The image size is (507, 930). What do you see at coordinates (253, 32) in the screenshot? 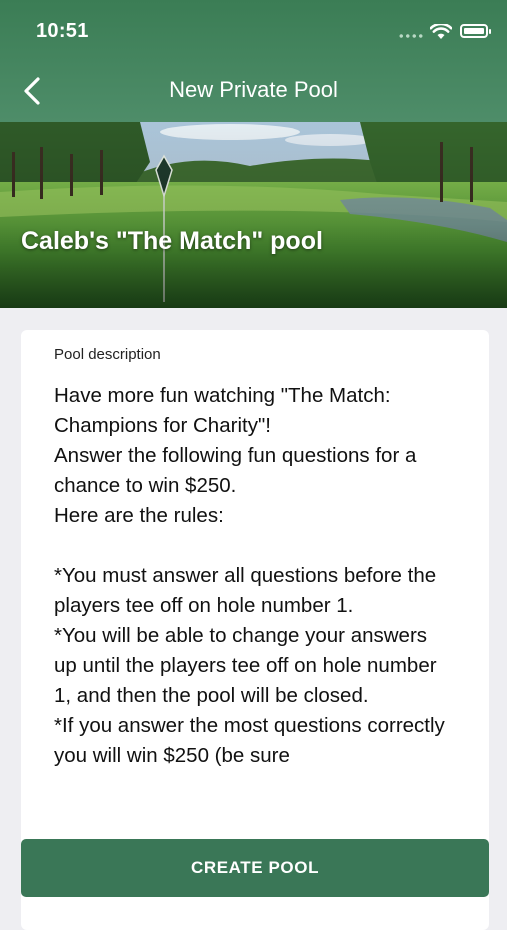
I see `status-bar: 10:51` at bounding box center [253, 32].